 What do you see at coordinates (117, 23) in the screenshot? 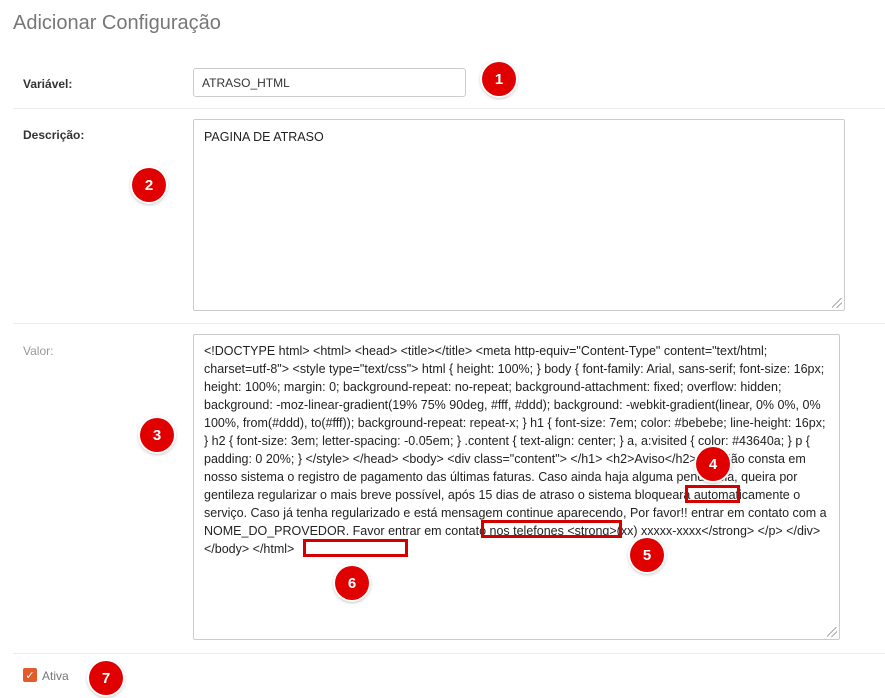
I see `page-title: Adicionar Configuração` at bounding box center [117, 23].